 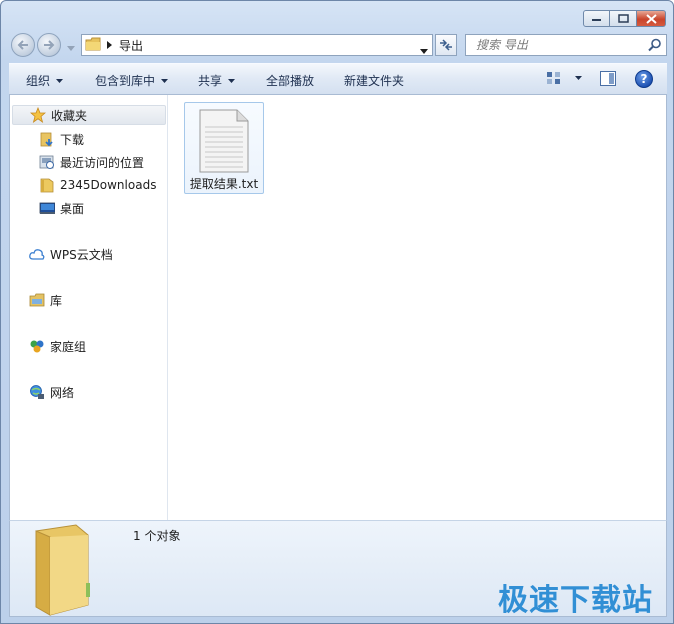 I want to click on preview-pane-button, so click(x=608, y=80).